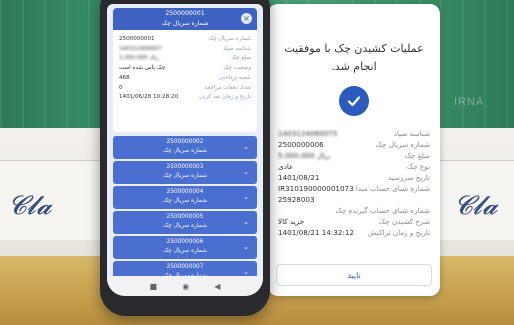  What do you see at coordinates (354, 221) in the screenshot?
I see `receipt-row: شرح کشیدن چک خرید کالا` at bounding box center [354, 221].